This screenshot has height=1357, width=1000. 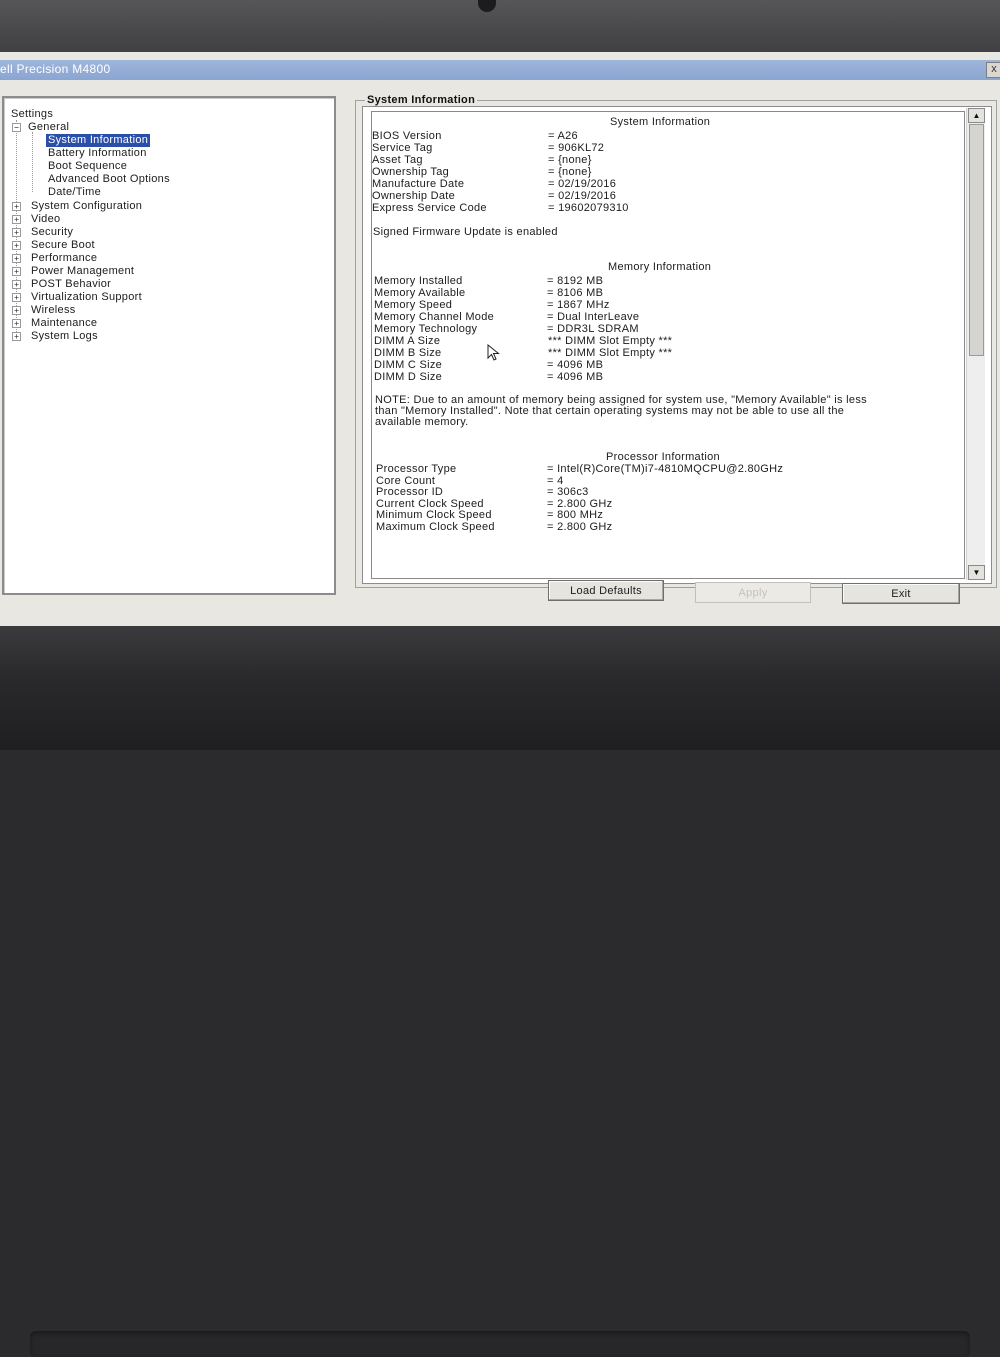 I want to click on tree-node-security: Security, so click(x=52, y=232).